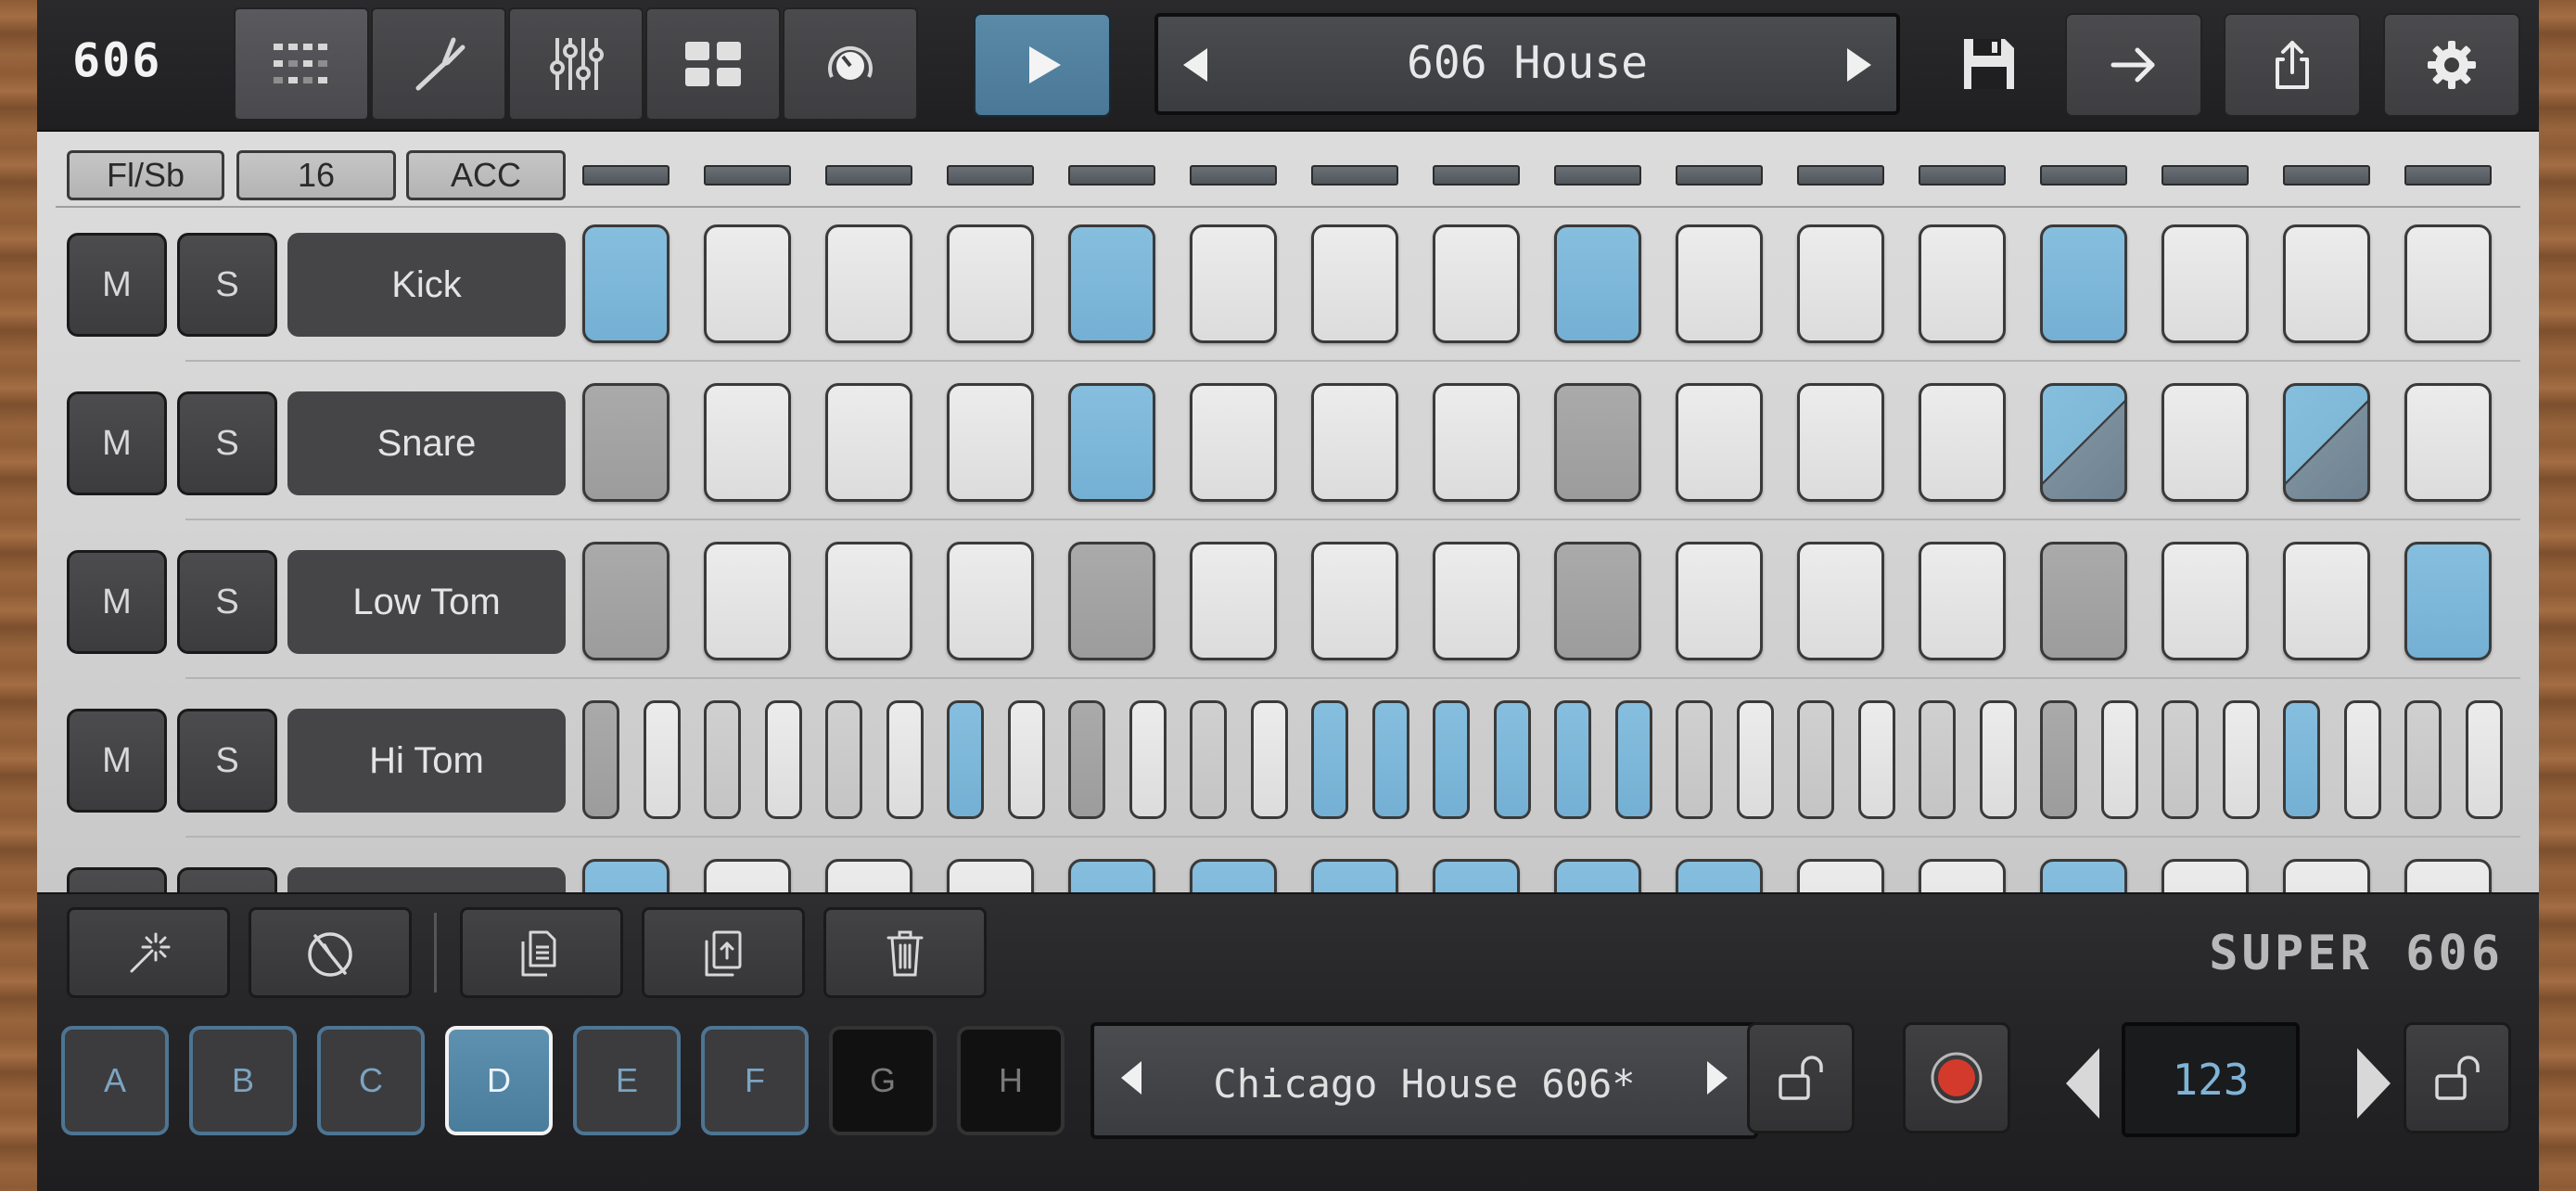 Image resolution: width=2576 pixels, height=1191 pixels. Describe the element at coordinates (576, 64) in the screenshot. I see `mixer-view-button` at that location.